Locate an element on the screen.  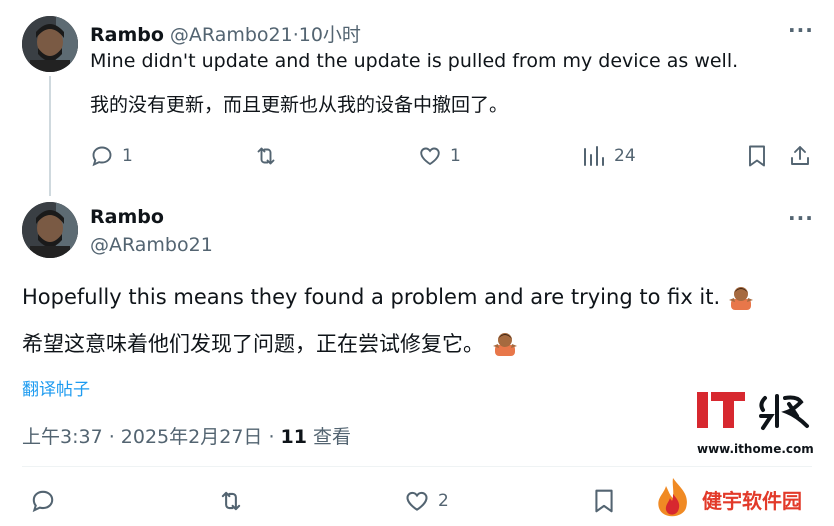
share-icon is located at coordinates (800, 155).